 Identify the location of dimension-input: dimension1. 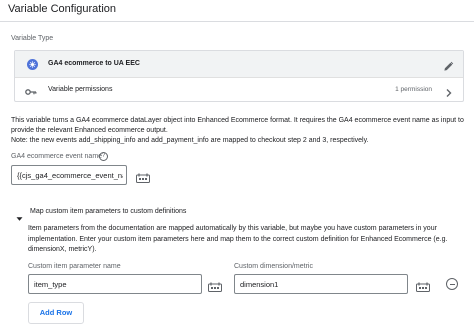
(321, 284).